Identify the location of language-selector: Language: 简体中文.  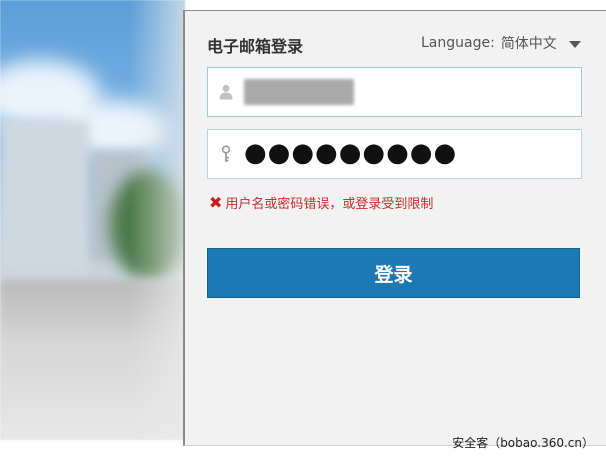
(501, 43).